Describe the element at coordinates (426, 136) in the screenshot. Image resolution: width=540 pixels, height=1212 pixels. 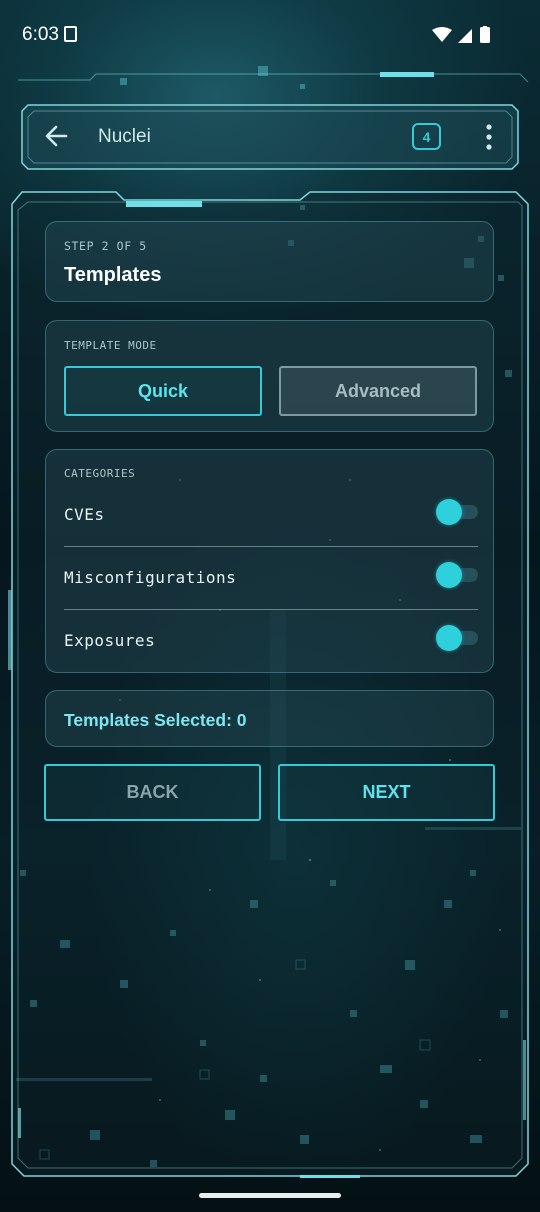
I see `notification-badge: 4` at that location.